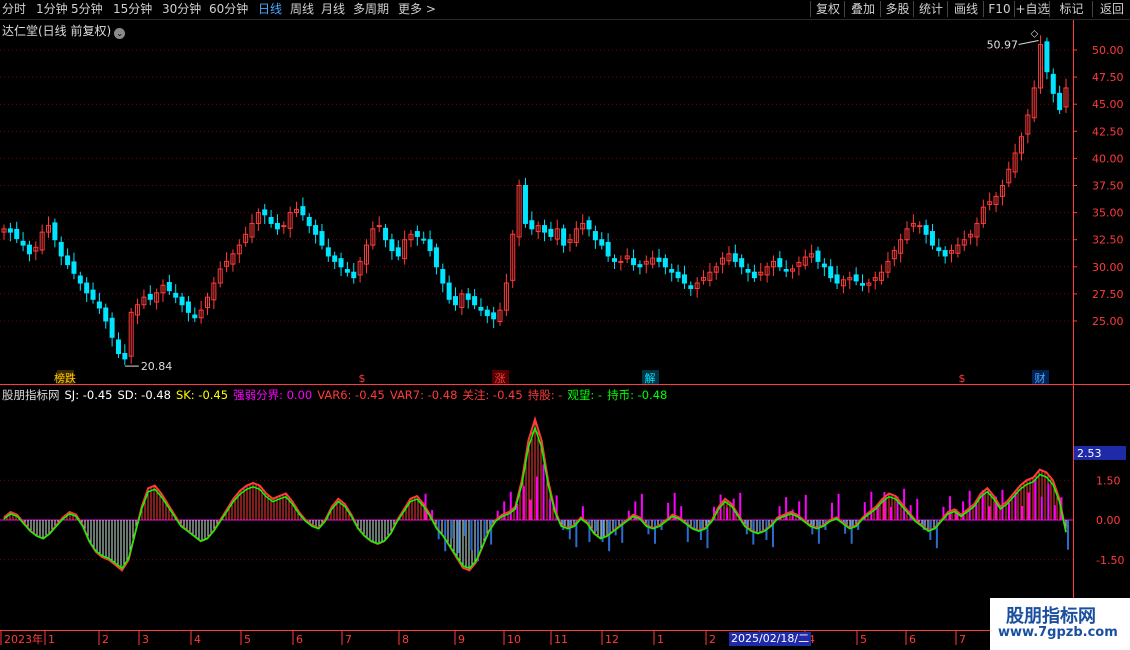 This screenshot has height=650, width=1130. What do you see at coordinates (1108, 77) in the screenshot?
I see `price-tick-label-9: 47.50` at bounding box center [1108, 77].